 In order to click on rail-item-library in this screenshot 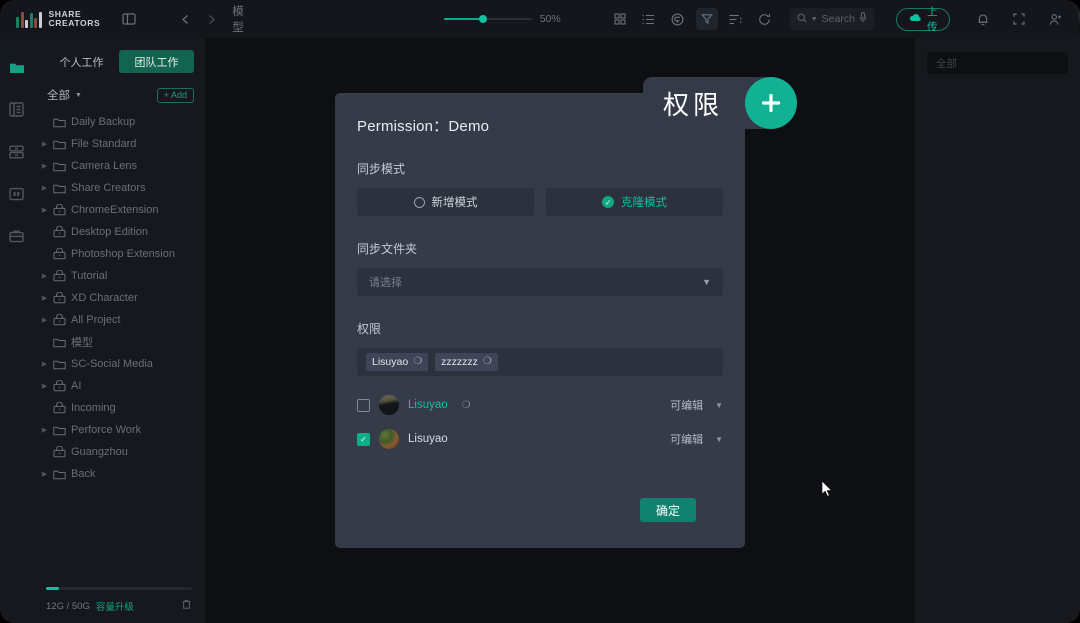, I will do `click(17, 112)`.